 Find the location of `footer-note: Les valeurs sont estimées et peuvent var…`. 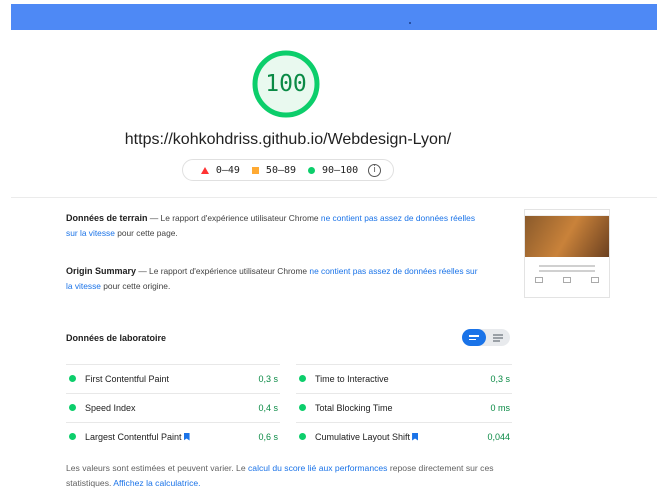

footer-note: Les valeurs sont estimées et peuvent var… is located at coordinates (280, 475).